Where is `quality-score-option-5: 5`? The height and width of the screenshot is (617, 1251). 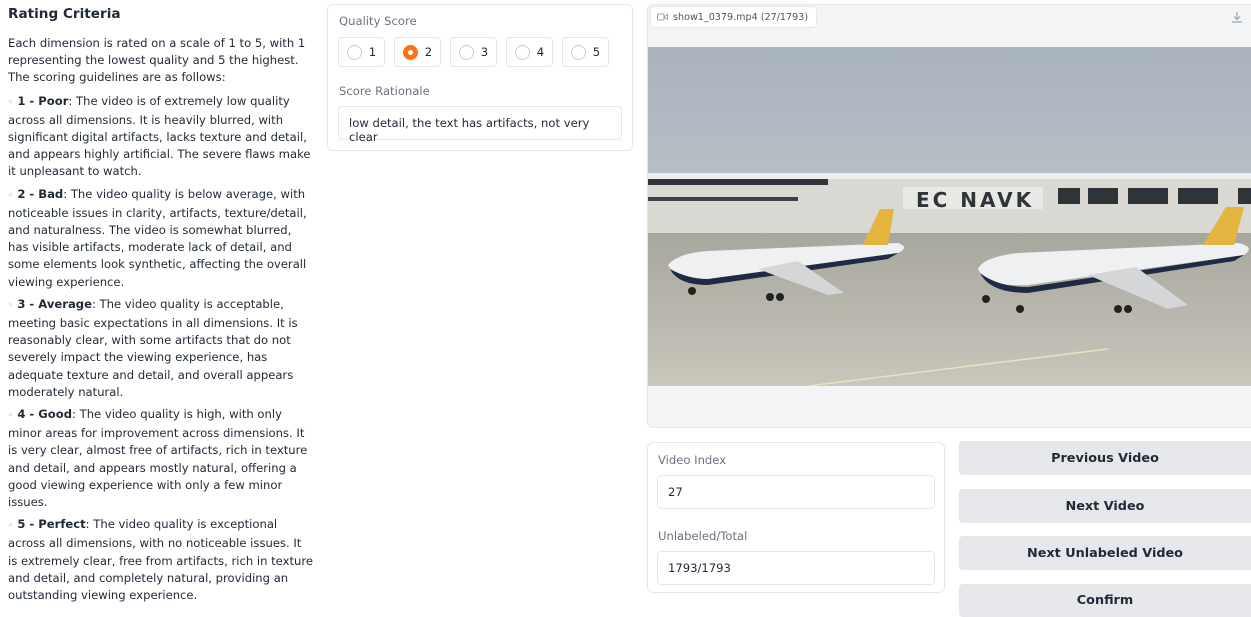 quality-score-option-5: 5 is located at coordinates (585, 52).